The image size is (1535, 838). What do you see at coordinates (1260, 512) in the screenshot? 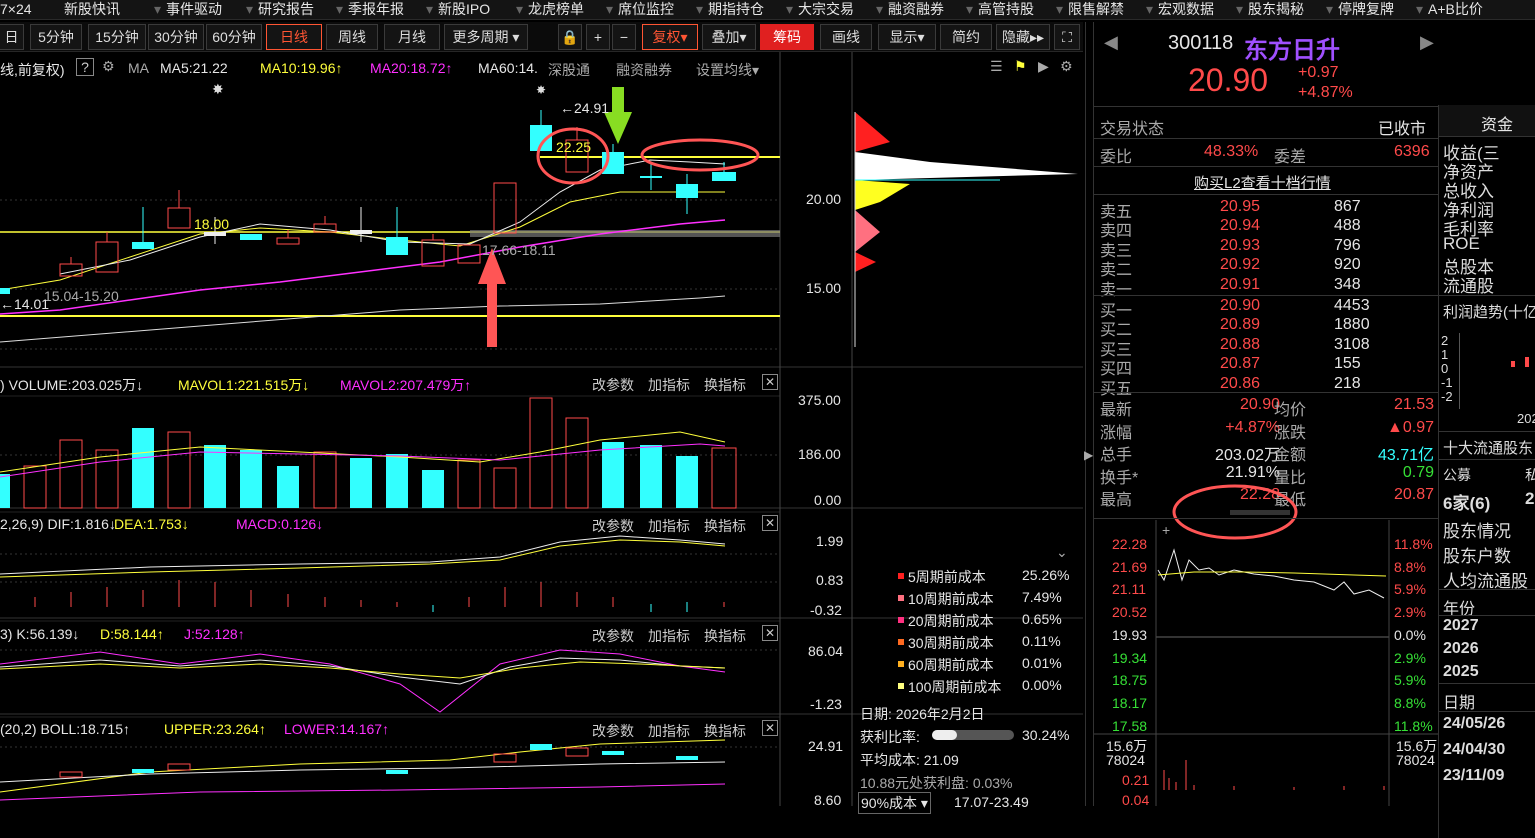
I see `scroll-handle` at bounding box center [1260, 512].